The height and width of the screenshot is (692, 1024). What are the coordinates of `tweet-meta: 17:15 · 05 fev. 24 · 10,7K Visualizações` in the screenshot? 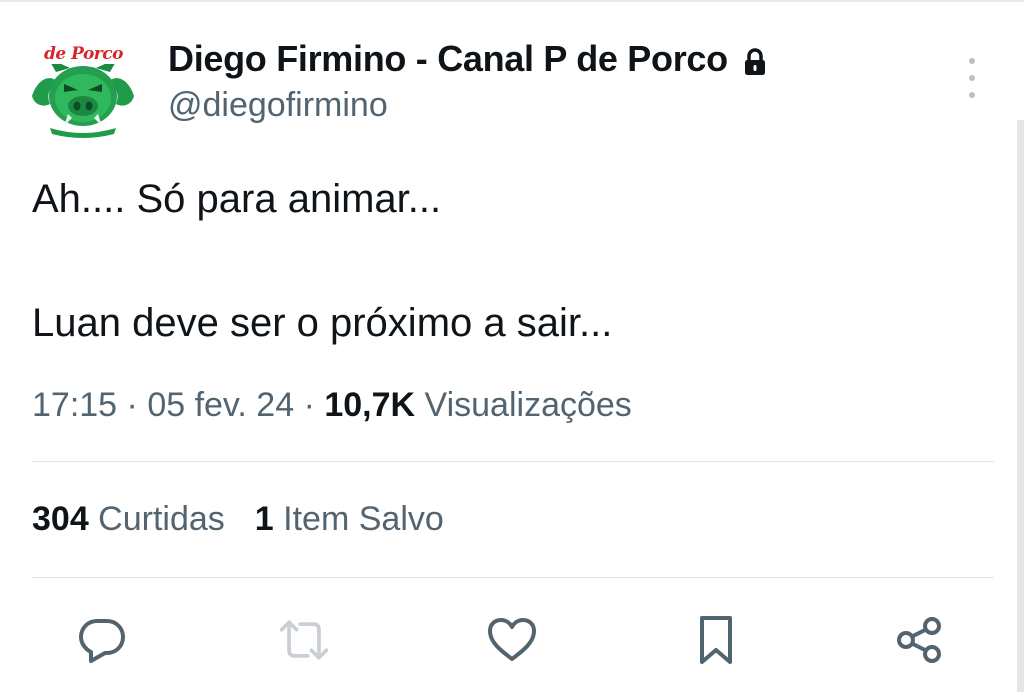 It's located at (332, 405).